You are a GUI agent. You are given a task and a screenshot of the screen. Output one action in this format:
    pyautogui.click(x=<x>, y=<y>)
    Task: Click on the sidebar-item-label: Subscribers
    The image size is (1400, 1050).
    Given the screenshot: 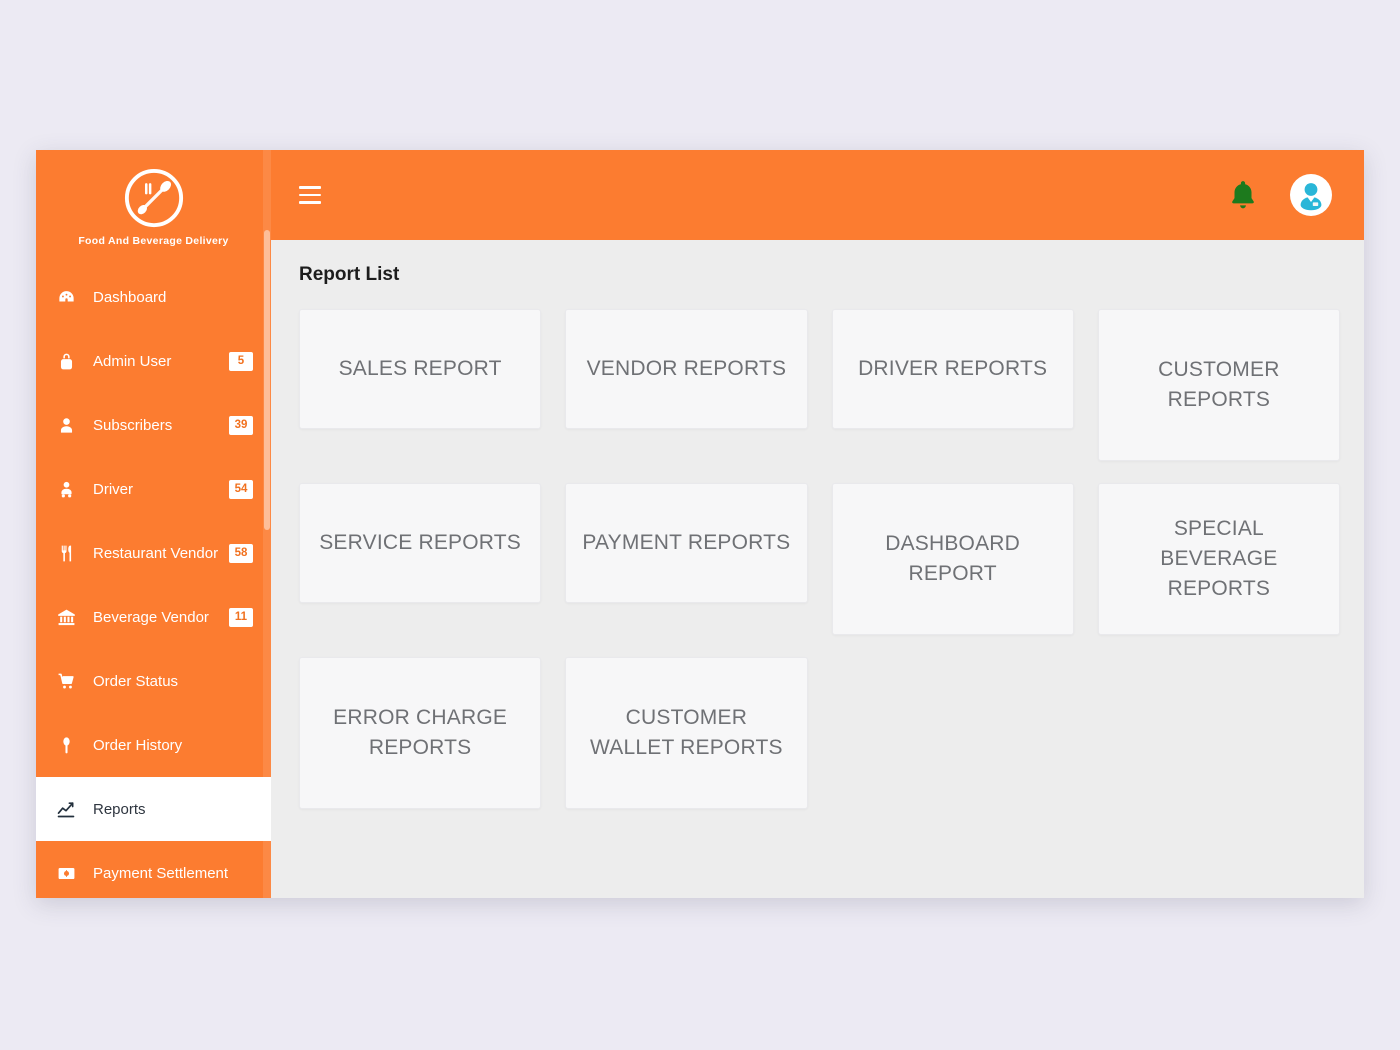 What is the action you would take?
    pyautogui.click(x=133, y=425)
    